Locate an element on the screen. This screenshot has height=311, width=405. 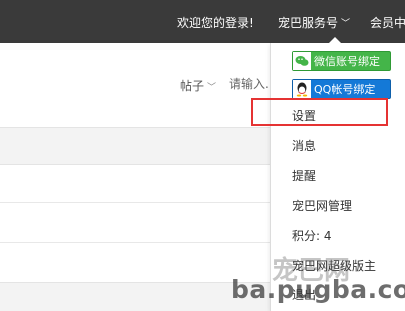
member-center-link: 会员中 is located at coordinates (387, 22).